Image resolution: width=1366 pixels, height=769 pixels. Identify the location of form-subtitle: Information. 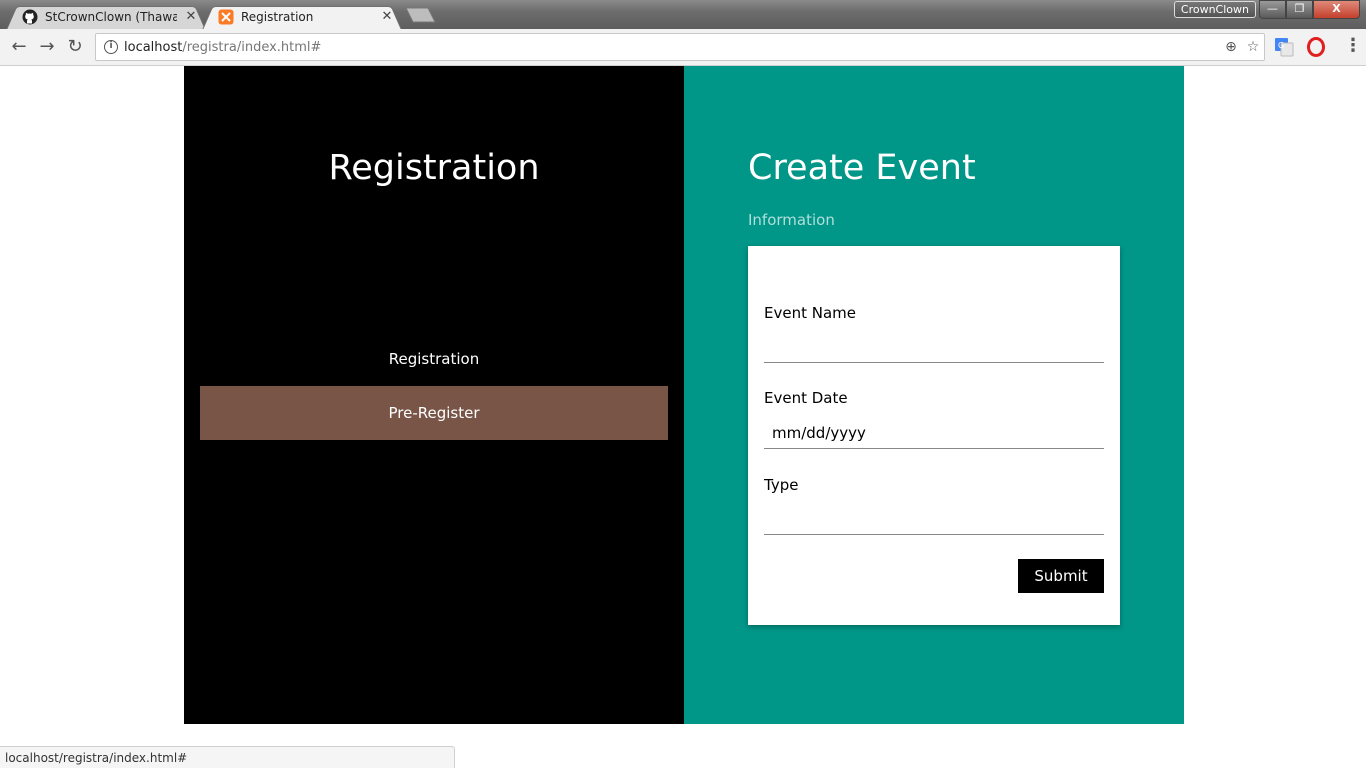
(791, 220).